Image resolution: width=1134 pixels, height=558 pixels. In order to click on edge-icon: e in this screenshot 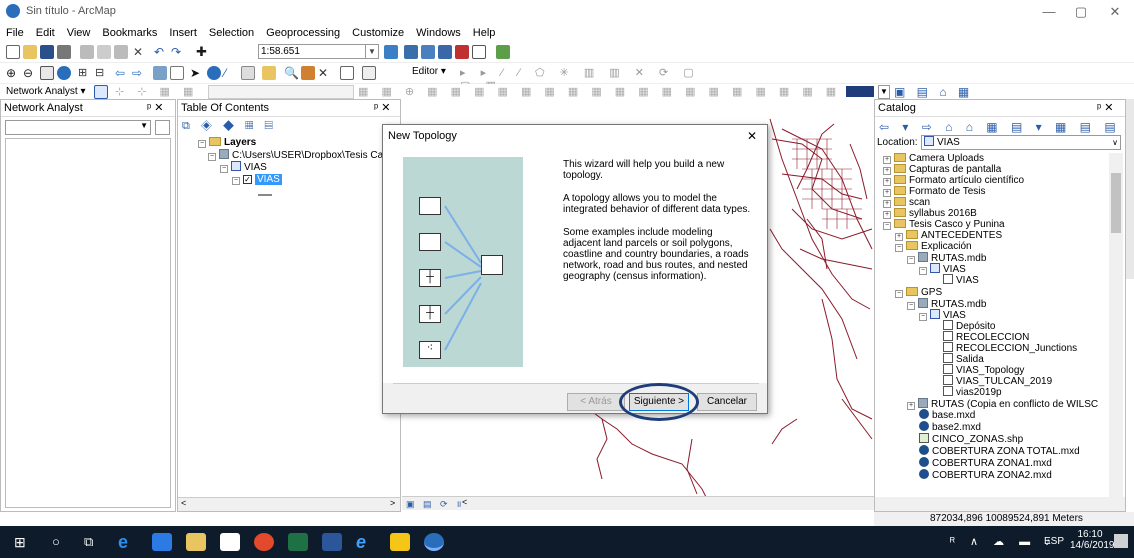, I will do `click(128, 542)`.